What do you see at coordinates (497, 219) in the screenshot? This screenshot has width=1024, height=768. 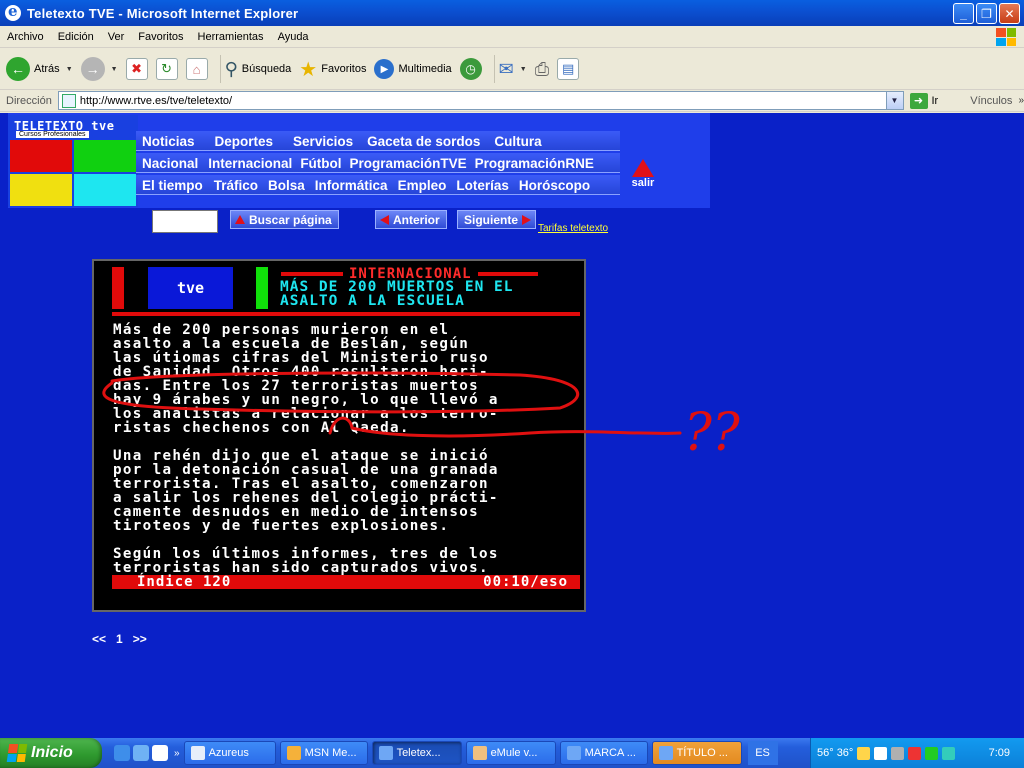 I see `next-button: Siguiente` at bounding box center [497, 219].